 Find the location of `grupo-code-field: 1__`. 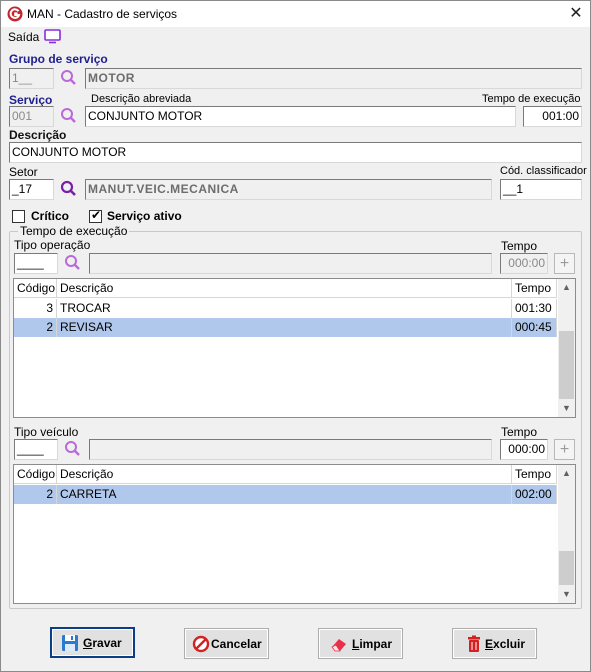

grupo-code-field: 1__ is located at coordinates (31, 78).